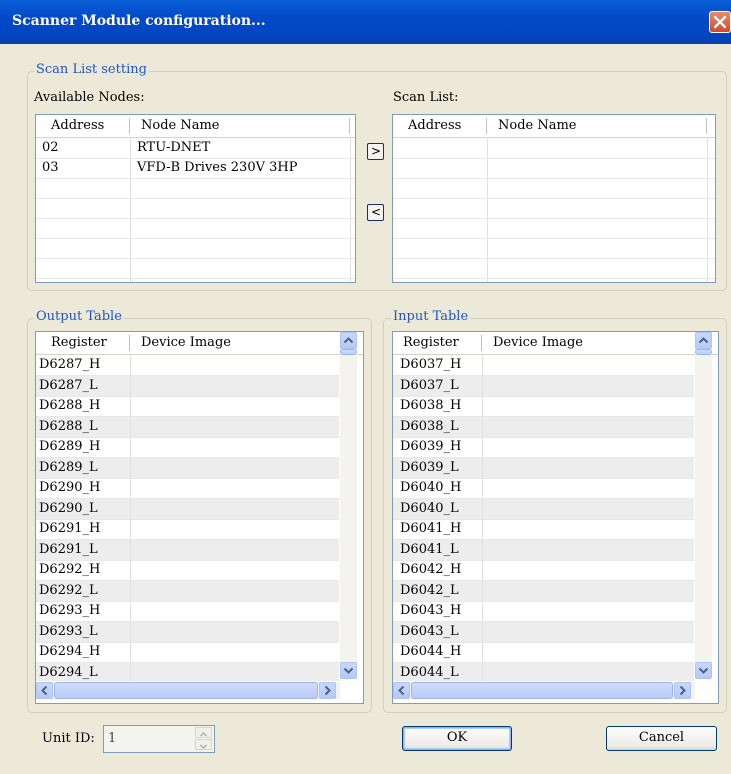 The width and height of the screenshot is (731, 774). What do you see at coordinates (543, 591) in the screenshot?
I see `table-row: D6042_L` at bounding box center [543, 591].